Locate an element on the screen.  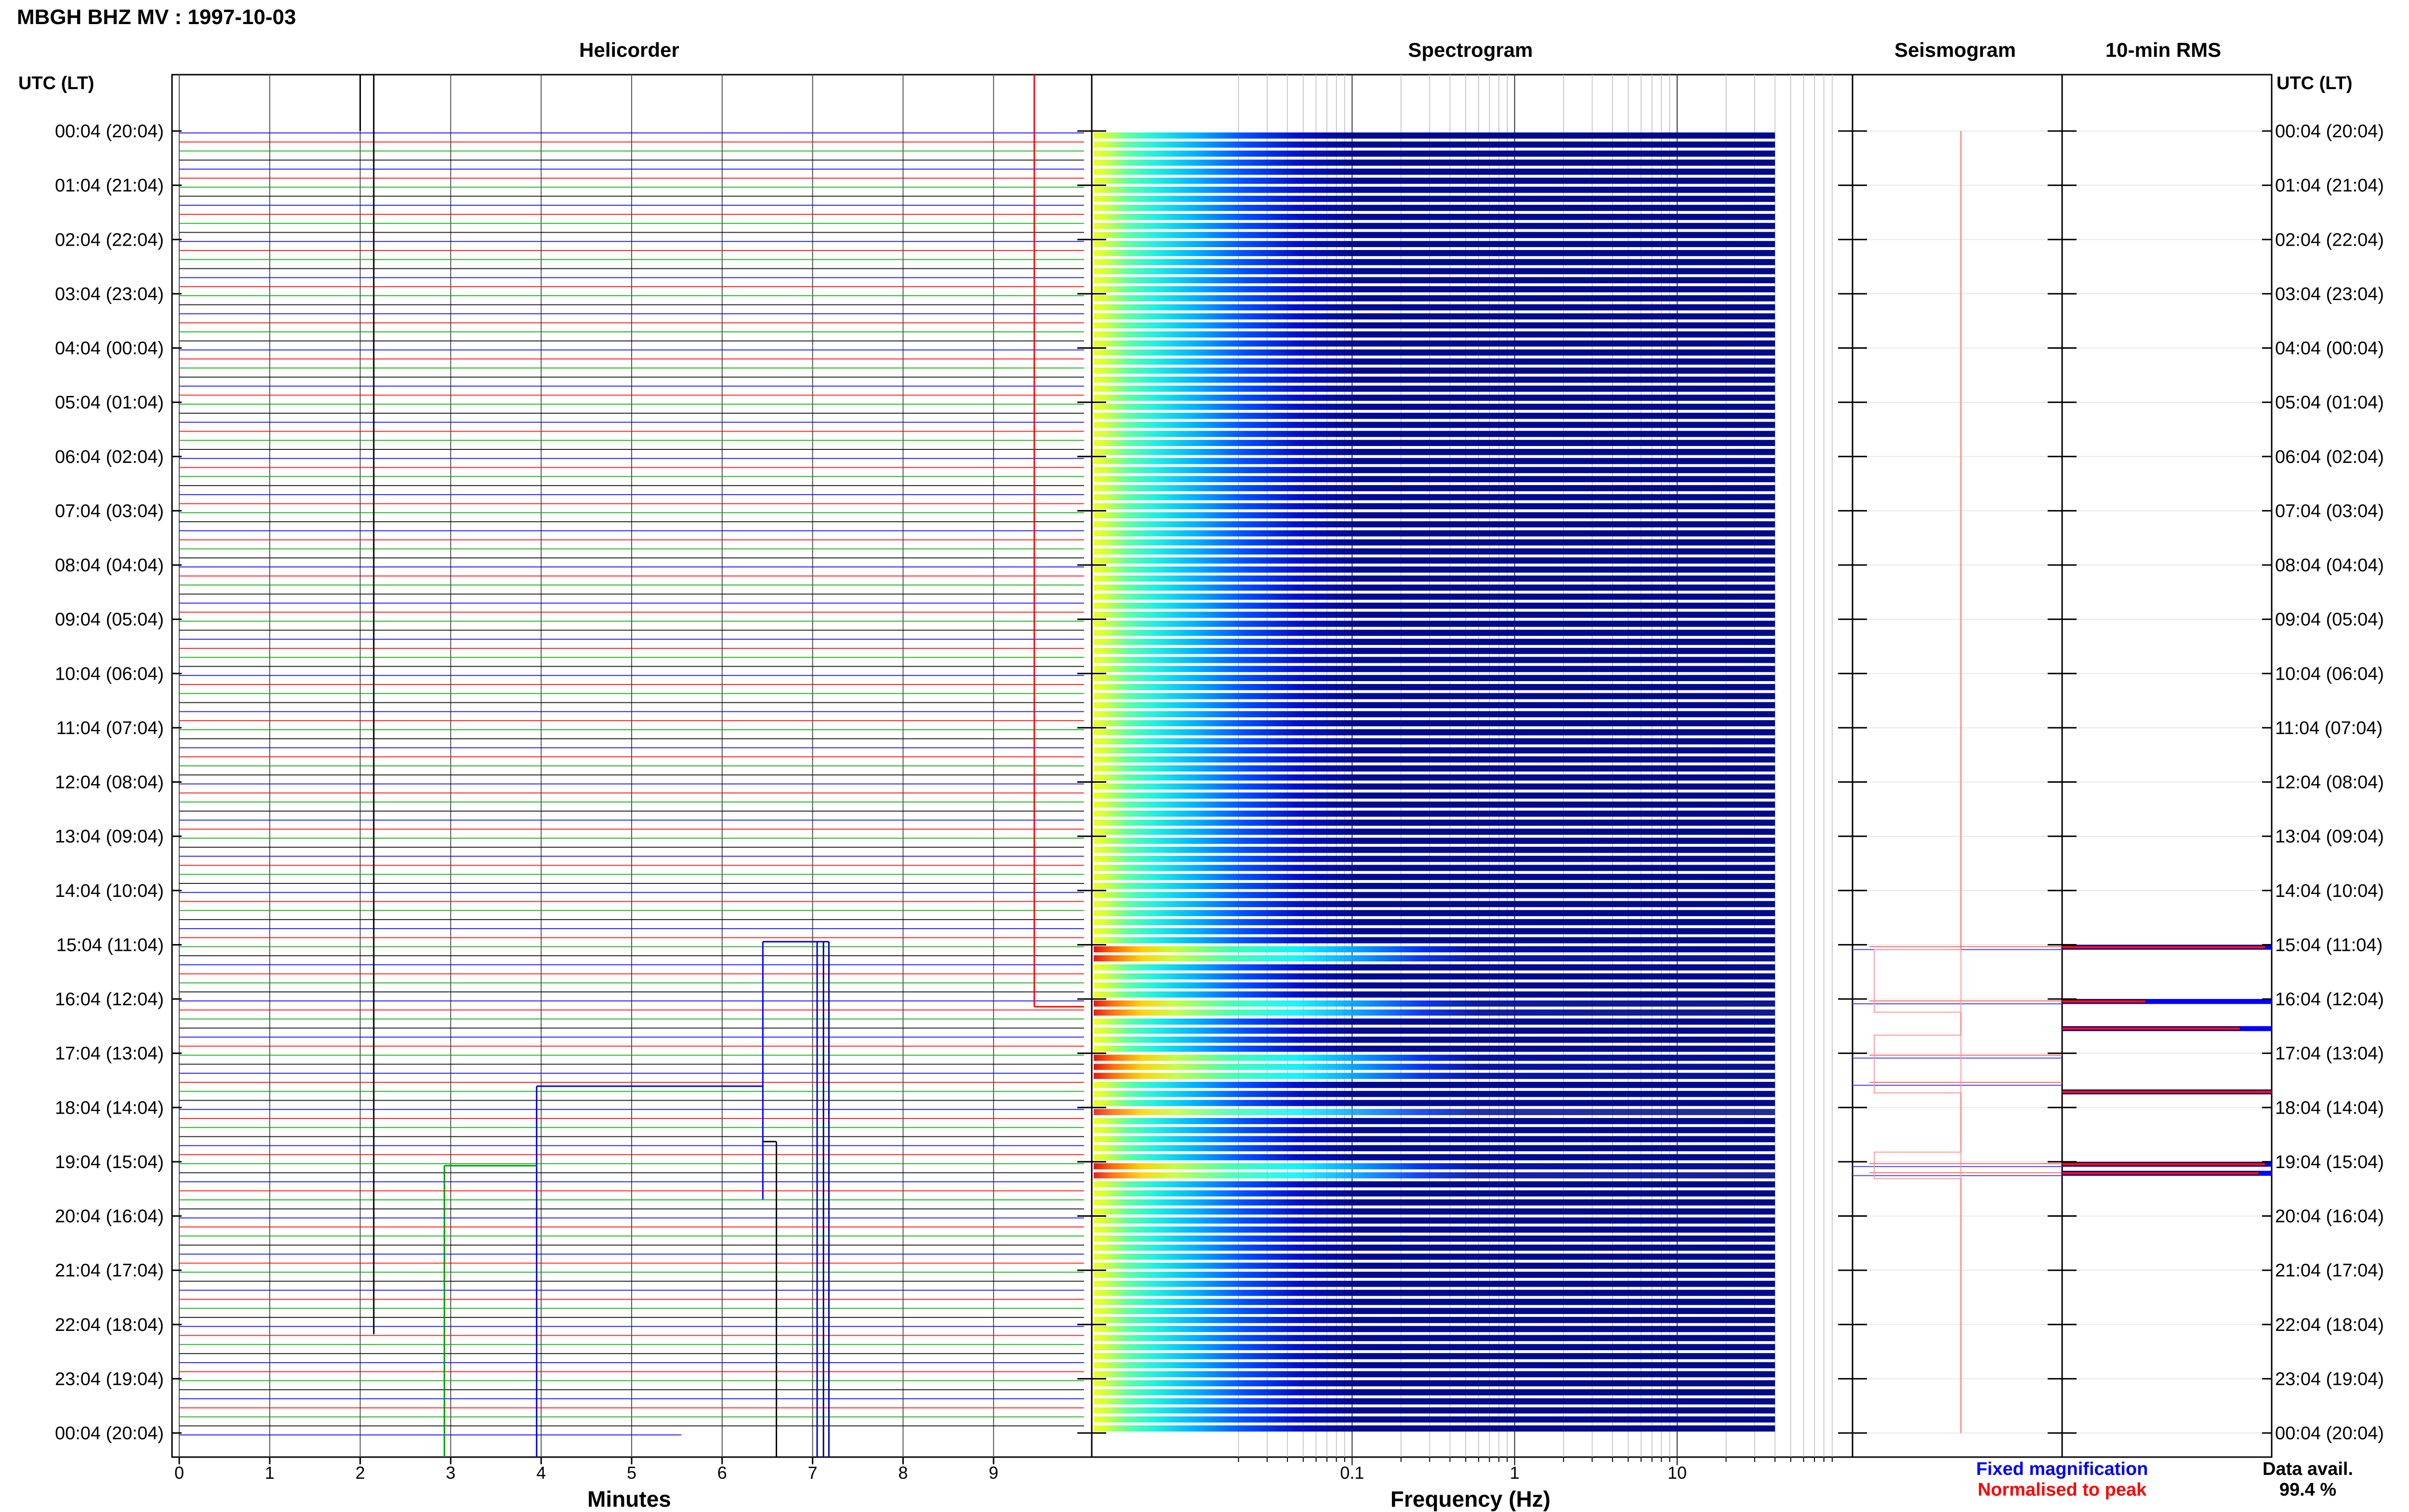
frequency-tick-label: 1 is located at coordinates (1515, 1473).